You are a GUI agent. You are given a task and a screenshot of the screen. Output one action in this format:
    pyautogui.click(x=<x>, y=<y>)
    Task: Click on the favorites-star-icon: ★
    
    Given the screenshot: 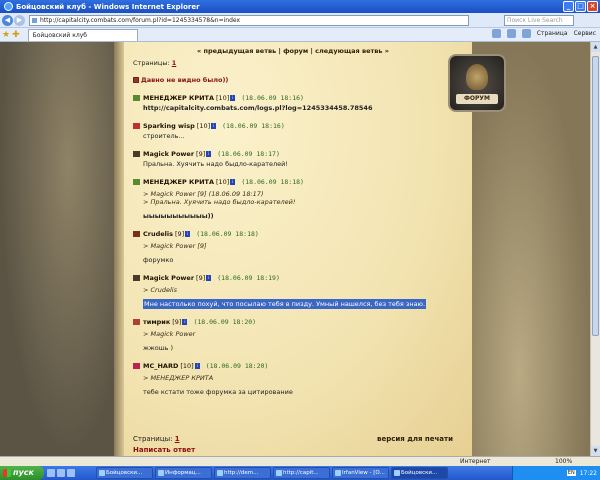 What is the action you would take?
    pyautogui.click(x=6, y=35)
    